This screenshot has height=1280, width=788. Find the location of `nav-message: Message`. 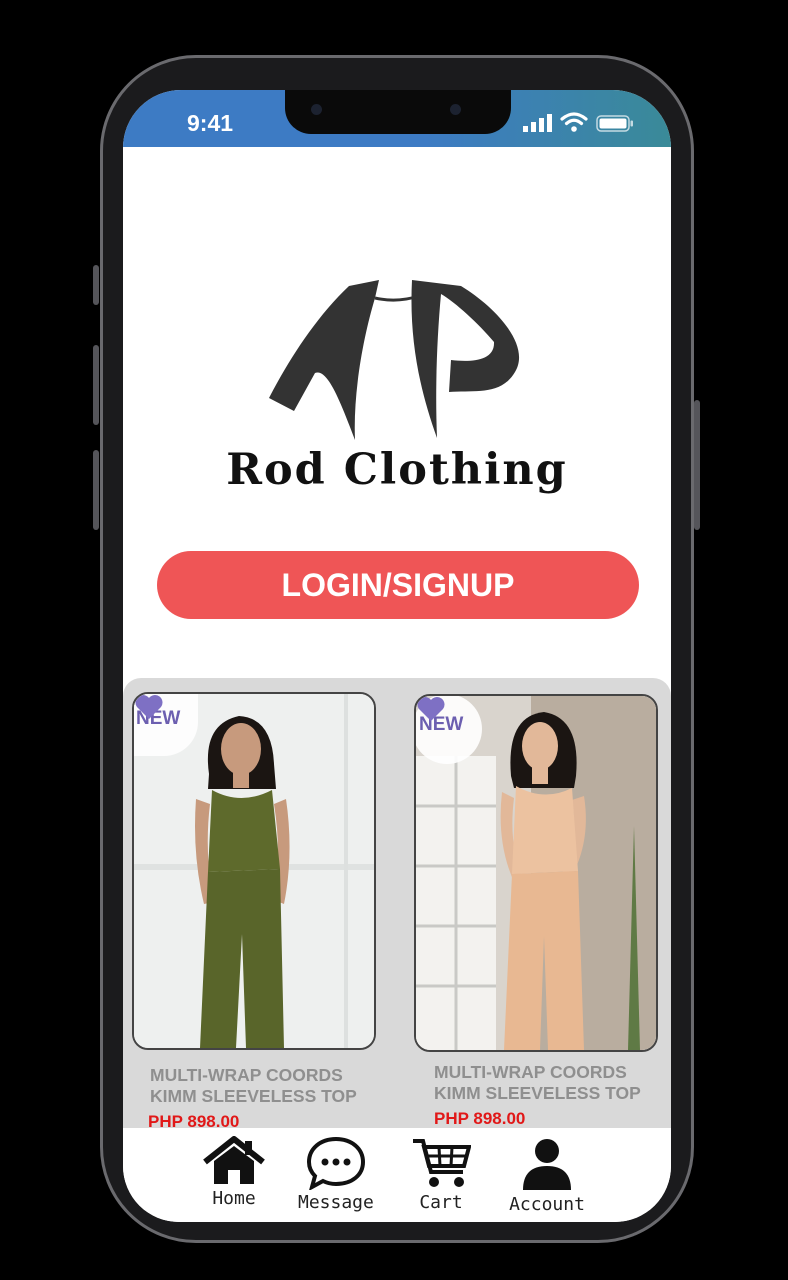

nav-message: Message is located at coordinates (336, 1174).